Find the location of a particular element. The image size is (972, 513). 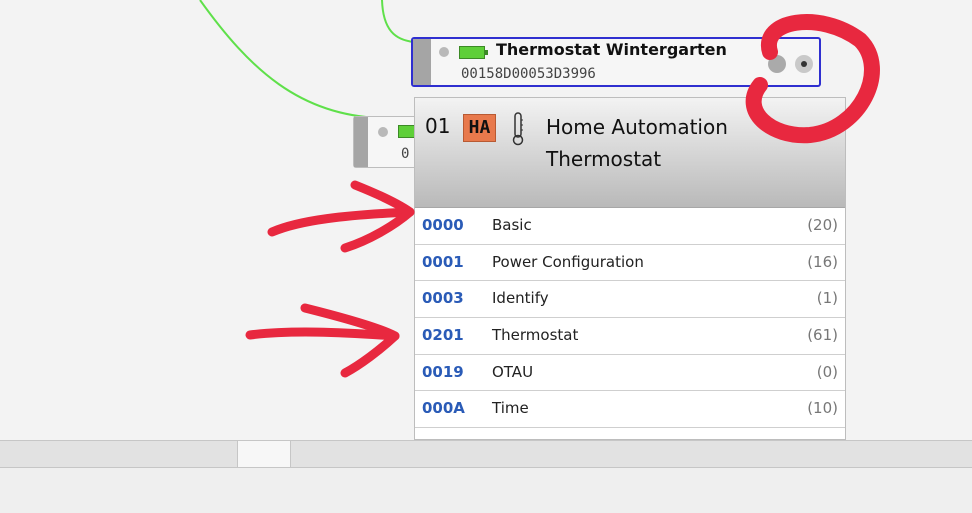

cluster-attribute-count: (0) is located at coordinates (827, 371).